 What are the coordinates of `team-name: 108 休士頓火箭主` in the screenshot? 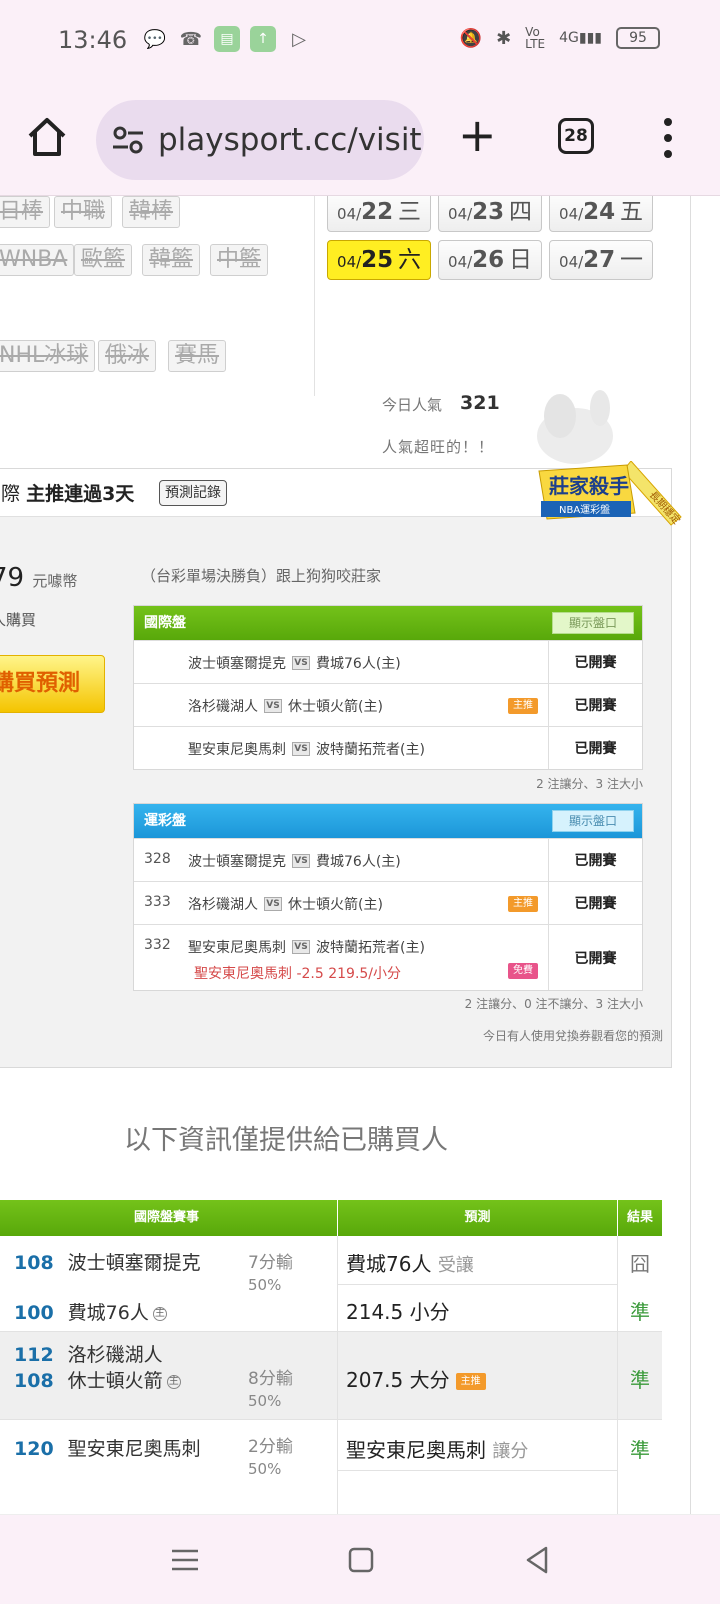 It's located at (97, 1381).